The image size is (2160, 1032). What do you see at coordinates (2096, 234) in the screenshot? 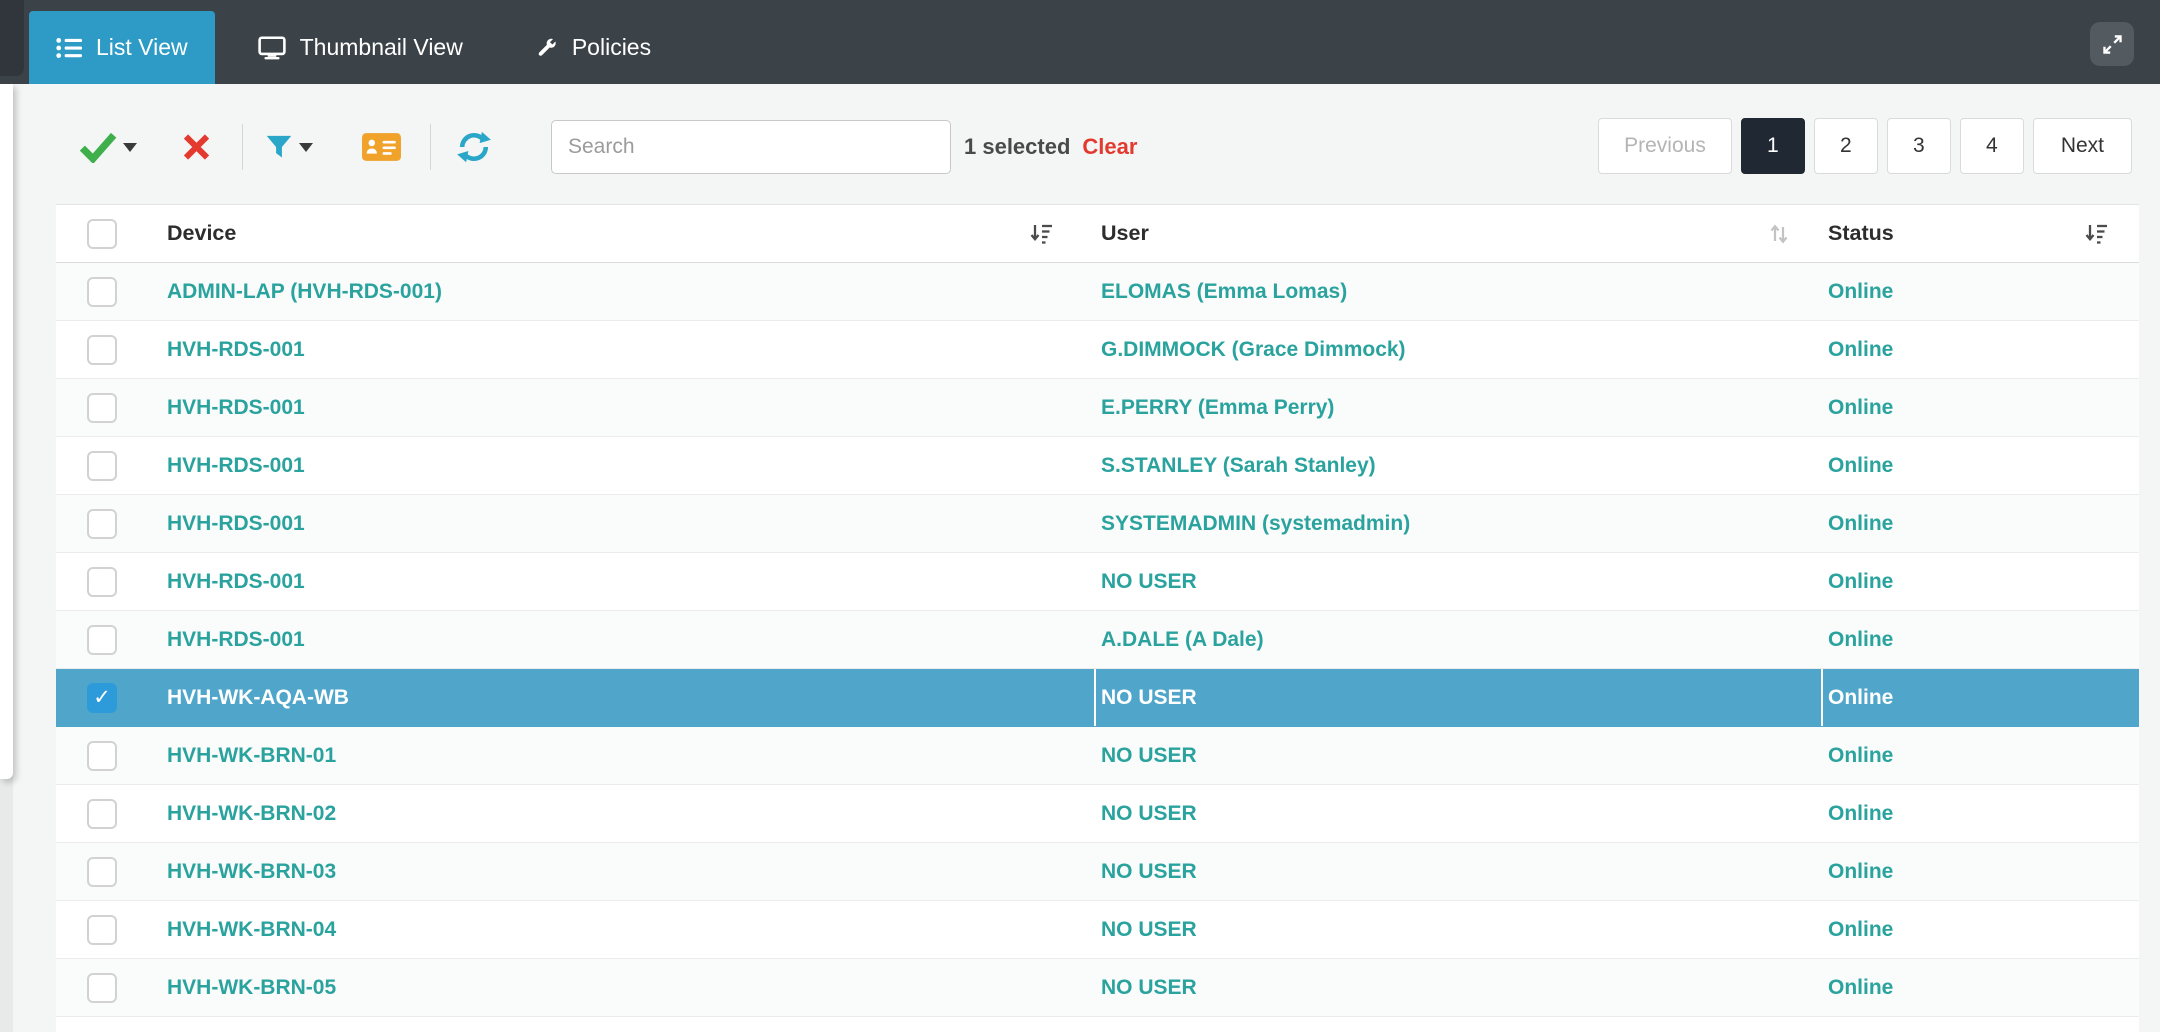
I see `sort-status-icon` at bounding box center [2096, 234].